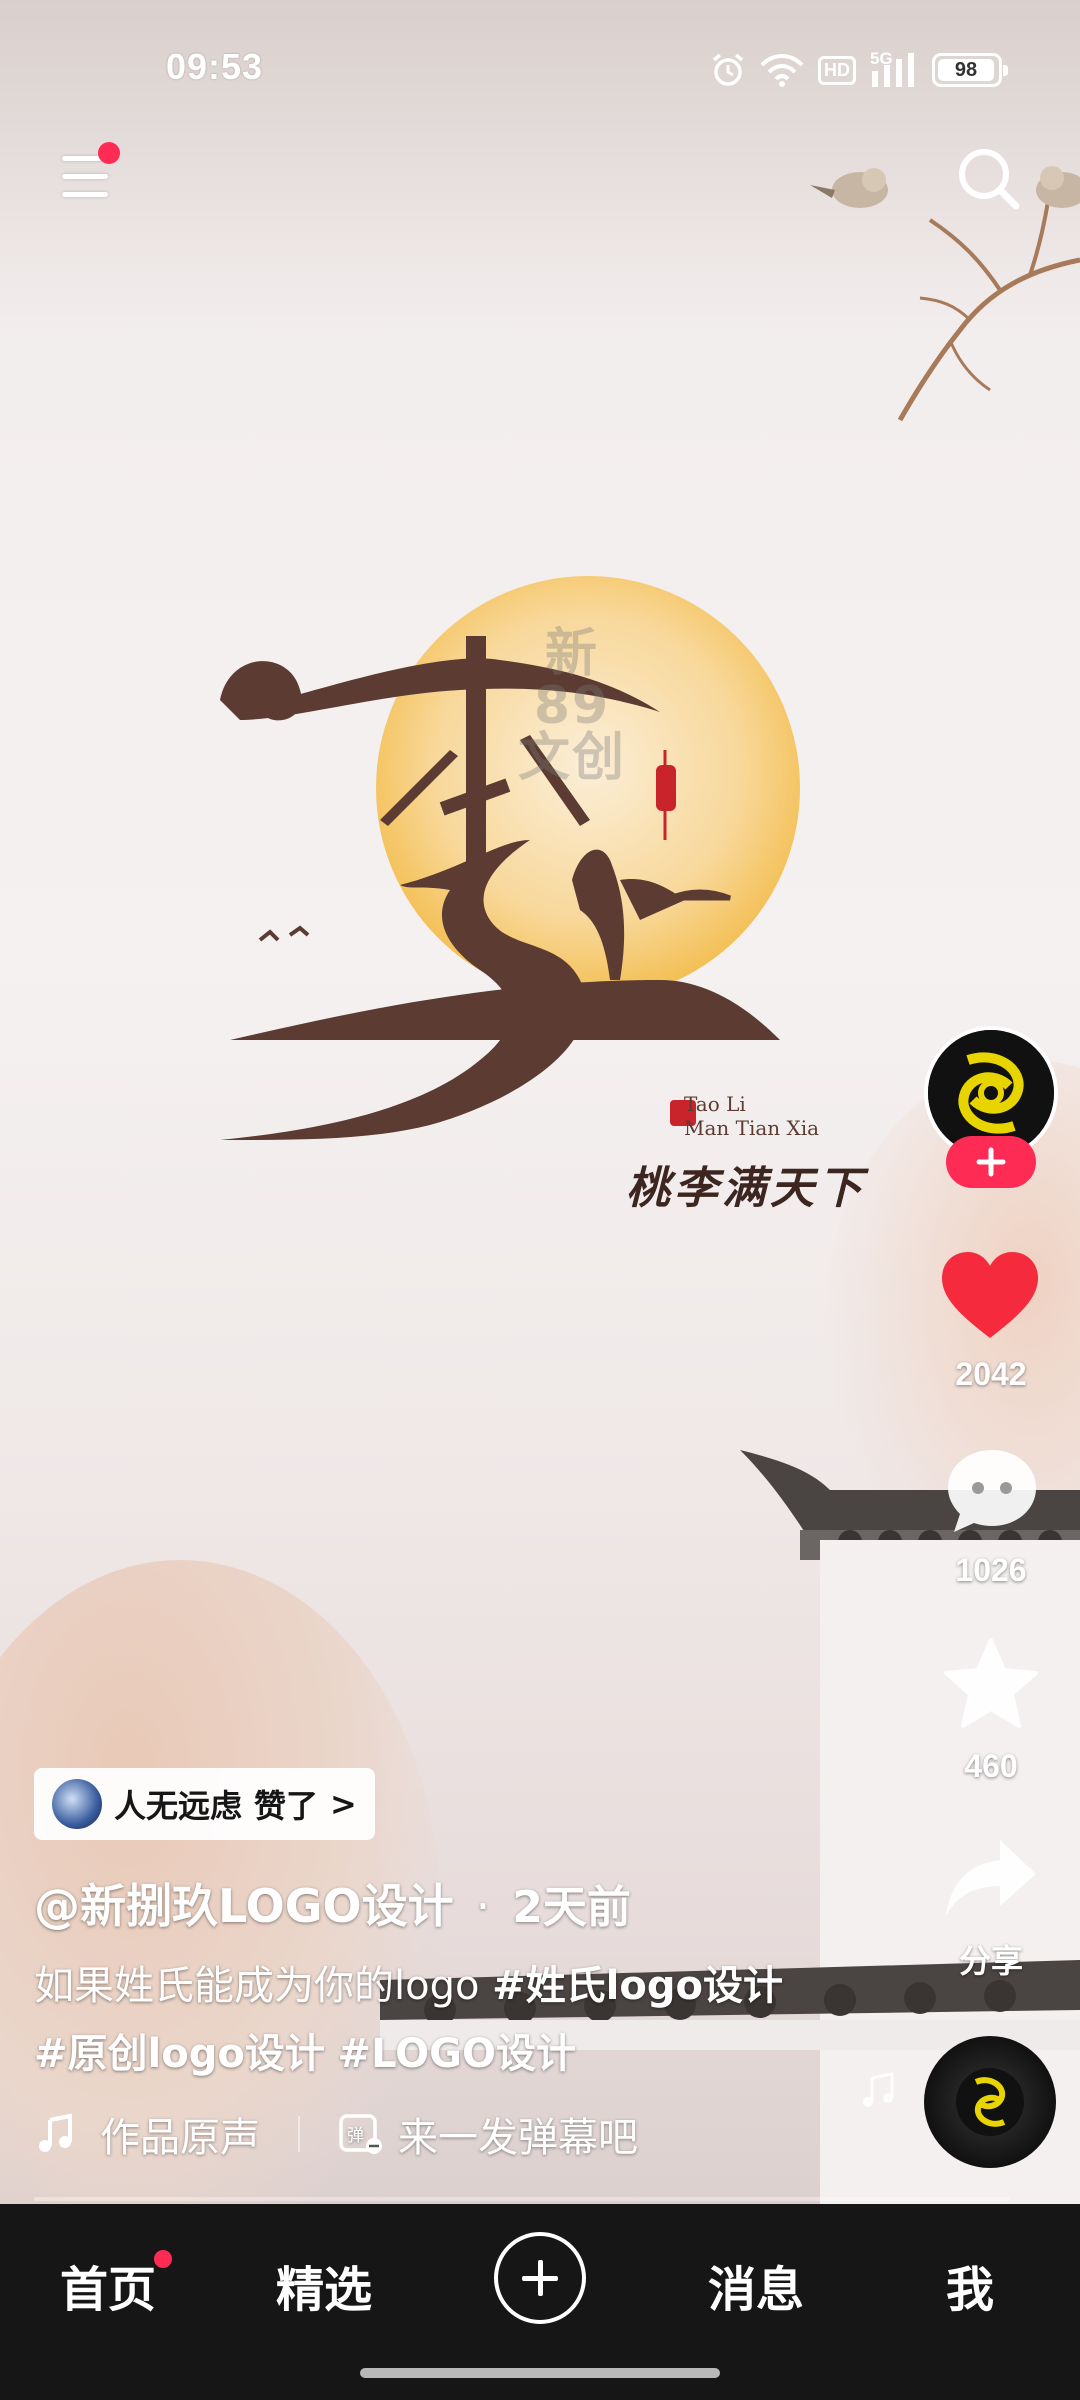 The height and width of the screenshot is (2400, 1080). I want to click on hd-badge: HD, so click(837, 70).